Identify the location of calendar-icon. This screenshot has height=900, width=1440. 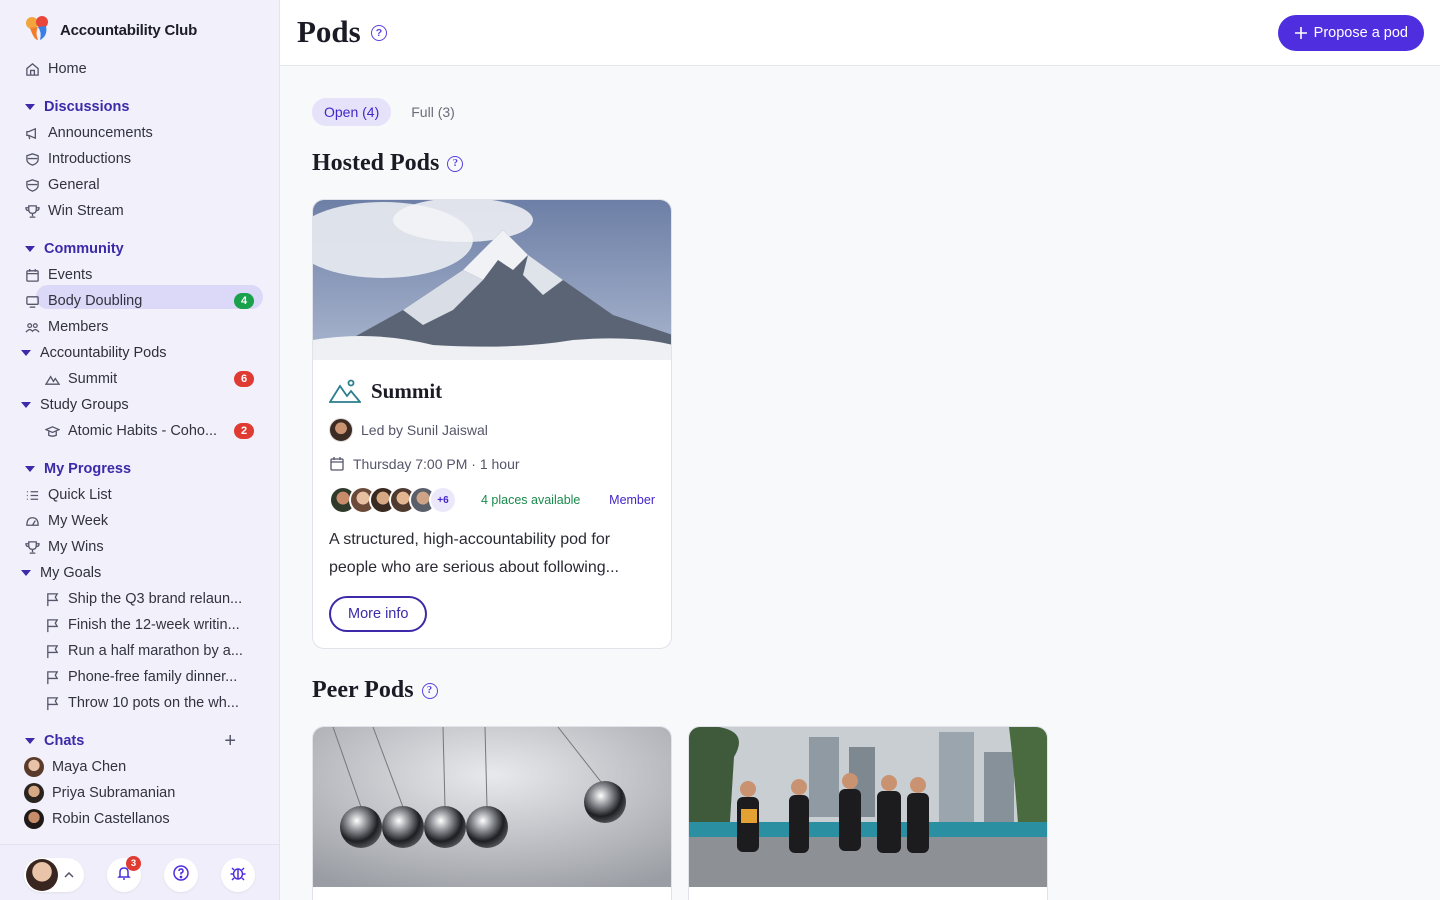
(337, 464).